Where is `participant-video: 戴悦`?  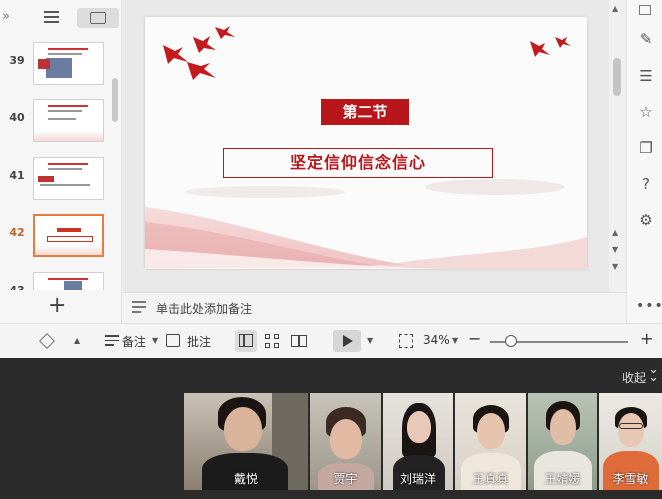
participant-video: 戴悦 is located at coordinates (246, 441).